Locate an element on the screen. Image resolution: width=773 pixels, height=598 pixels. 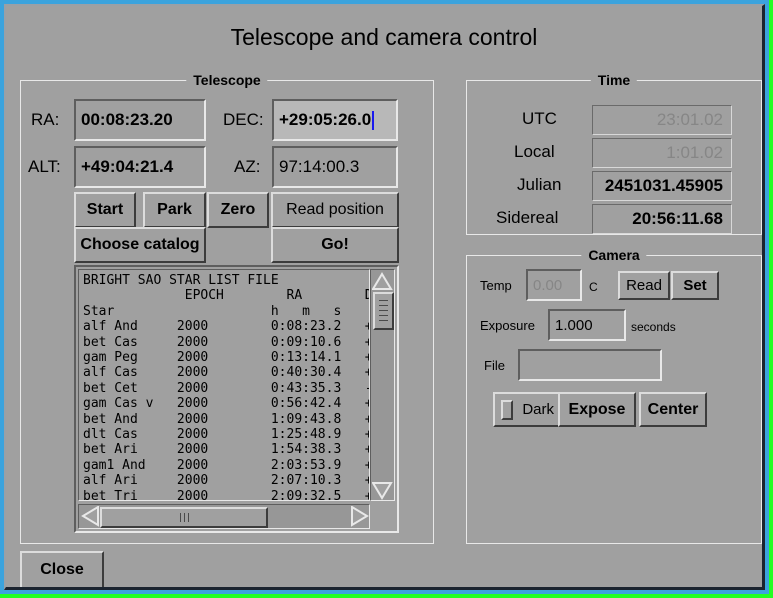
dec-input: +29:05:26.0 is located at coordinates (335, 120).